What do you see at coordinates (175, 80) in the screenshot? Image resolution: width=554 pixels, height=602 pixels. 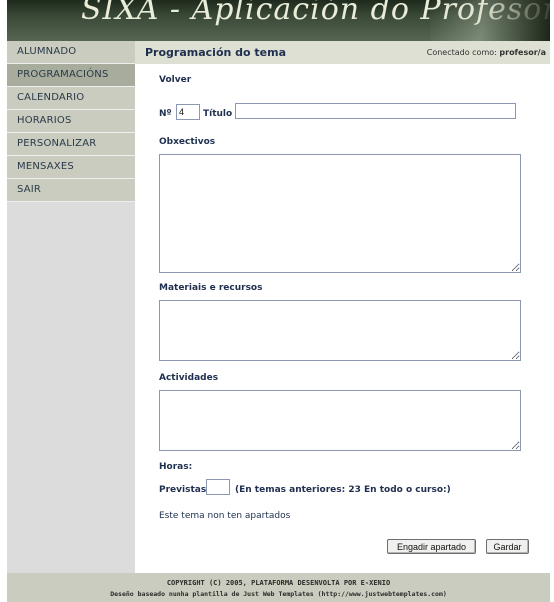 I see `back-link: Volver` at bounding box center [175, 80].